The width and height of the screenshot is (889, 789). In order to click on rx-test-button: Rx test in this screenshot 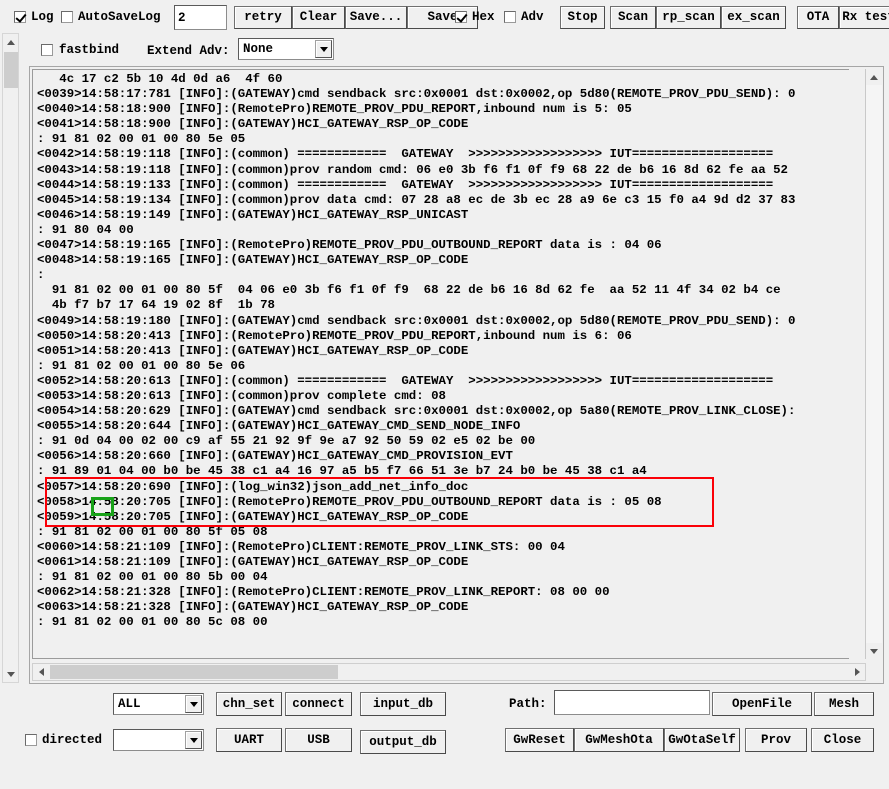, I will do `click(864, 17)`.